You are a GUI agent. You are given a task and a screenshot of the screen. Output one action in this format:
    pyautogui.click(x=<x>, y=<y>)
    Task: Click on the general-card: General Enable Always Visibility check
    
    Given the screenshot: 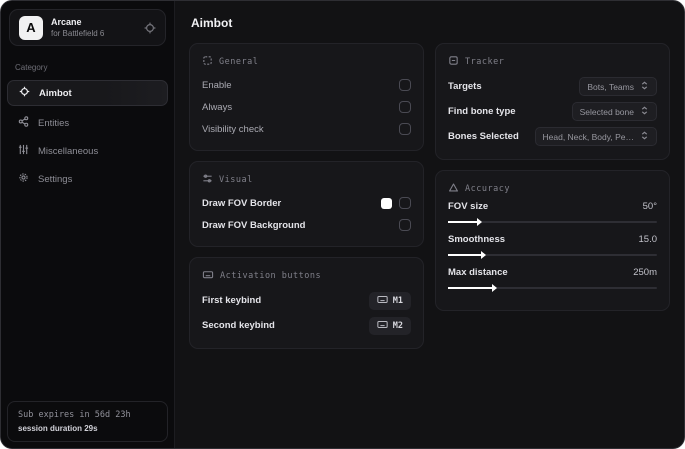 What is the action you would take?
    pyautogui.click(x=306, y=97)
    